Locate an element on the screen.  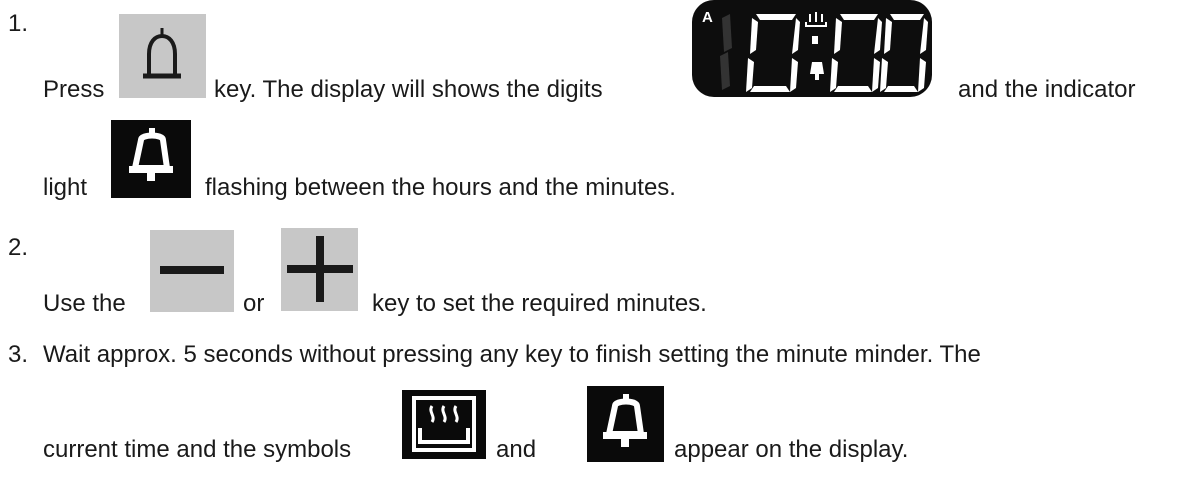
heating-indicator-icon is located at coordinates (444, 424).